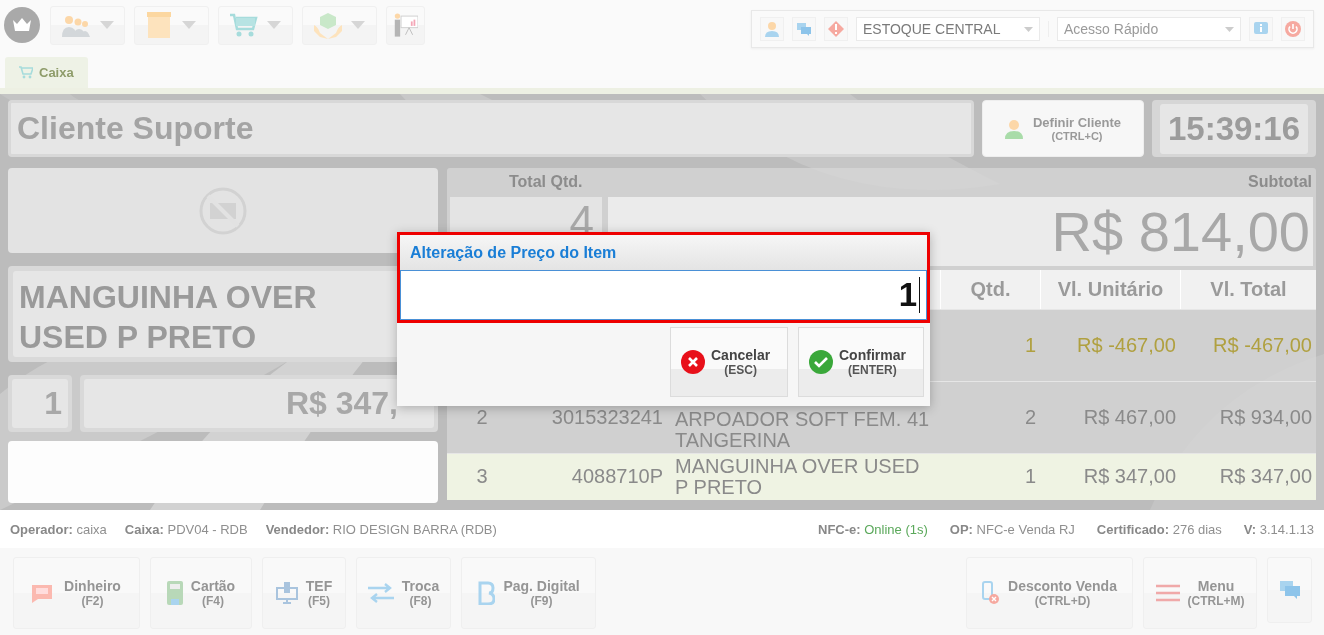 This screenshot has height=635, width=1324. What do you see at coordinates (1180, 231) in the screenshot?
I see `subtotal: R$ 814,00` at bounding box center [1180, 231].